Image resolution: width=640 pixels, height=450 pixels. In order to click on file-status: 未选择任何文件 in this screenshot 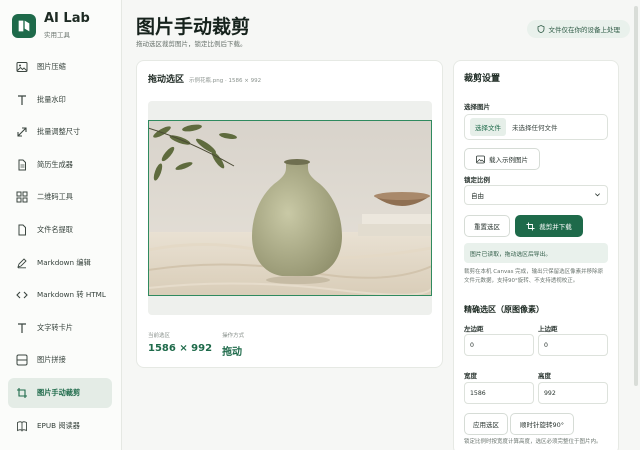, I will do `click(535, 128)`.